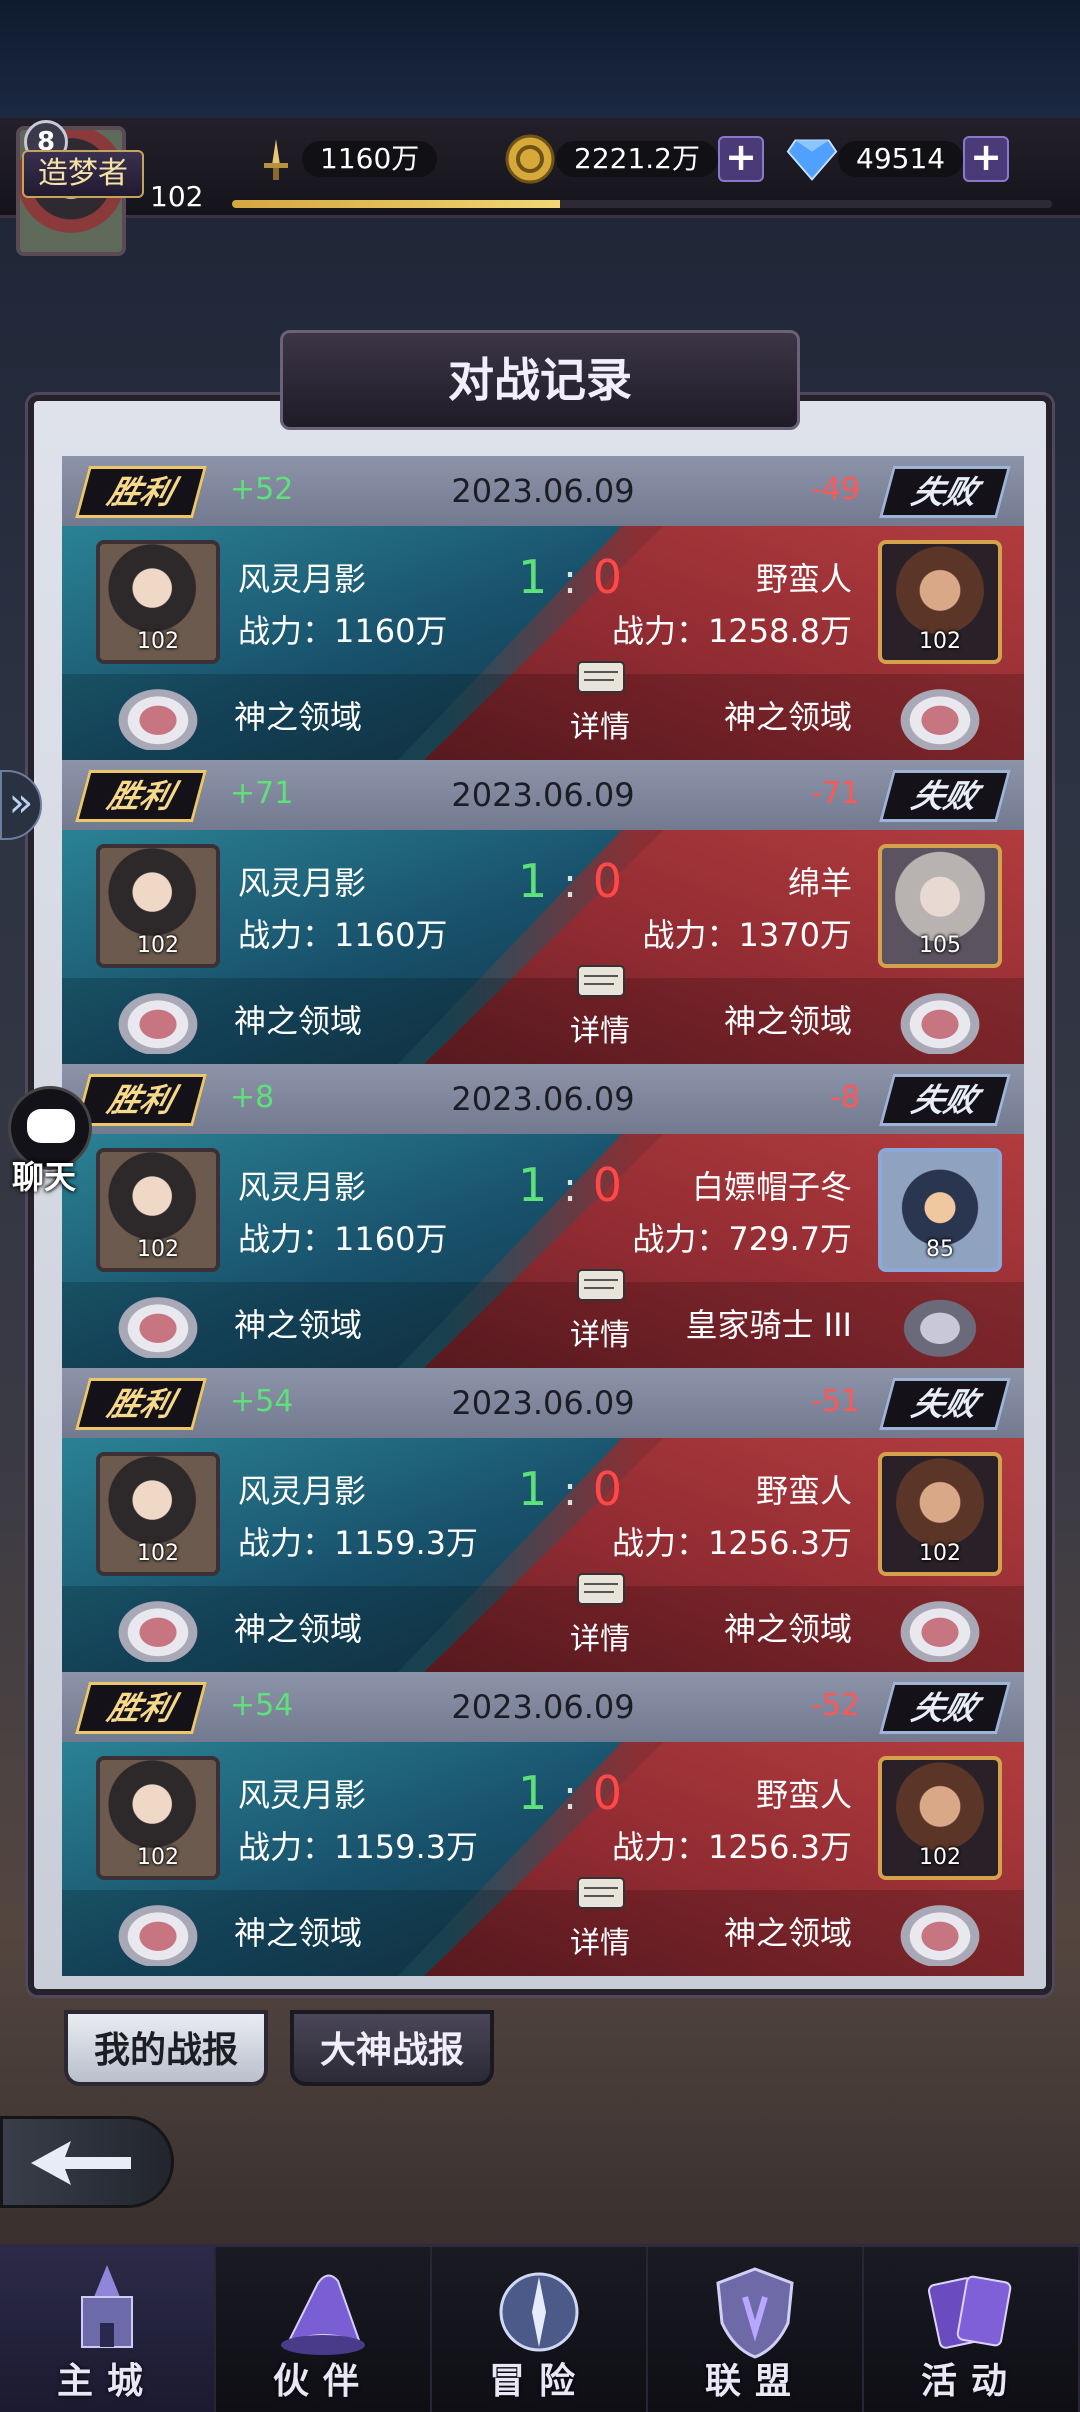  I want to click on experience-bar, so click(642, 204).